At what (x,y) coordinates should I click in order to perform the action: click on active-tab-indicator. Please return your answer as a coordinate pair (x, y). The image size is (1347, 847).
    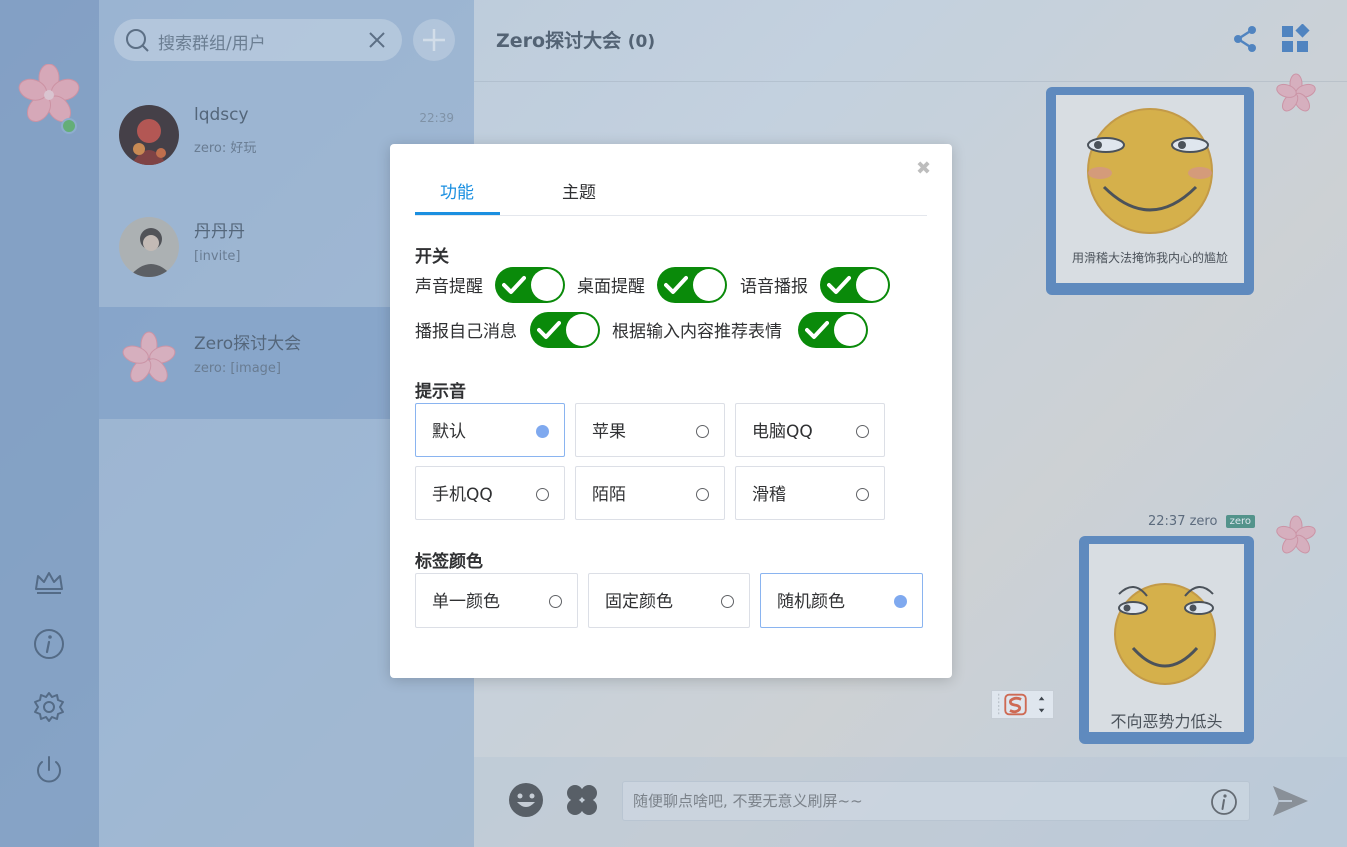
    Looking at the image, I should click on (457, 213).